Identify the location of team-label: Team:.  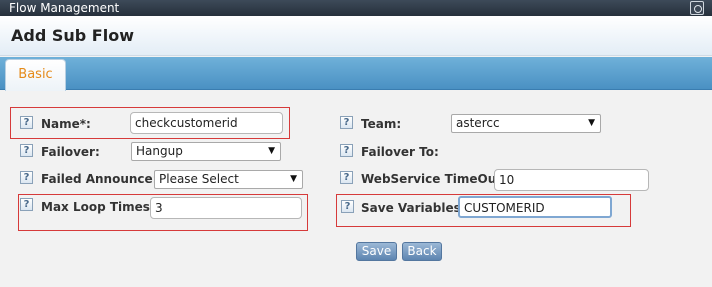
(381, 124).